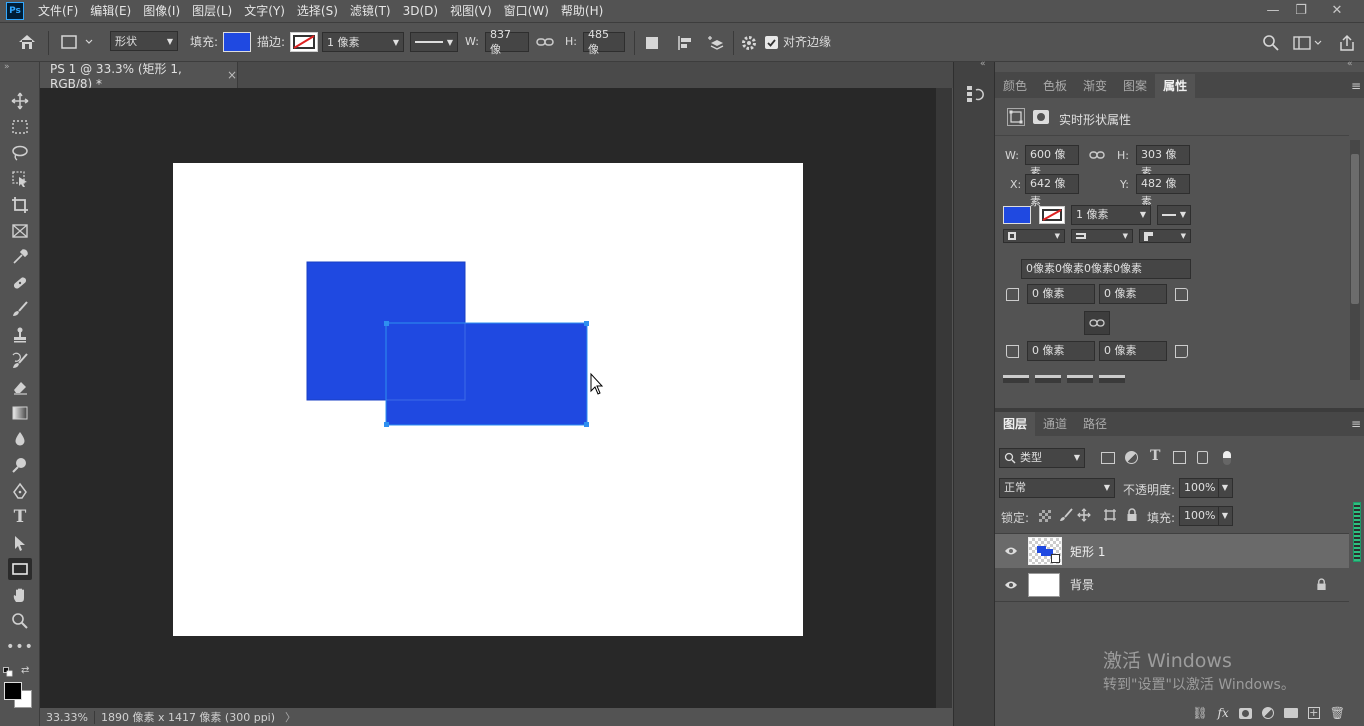  What do you see at coordinates (58, 11) in the screenshot?
I see `menu-file: 文件(F)` at bounding box center [58, 11].